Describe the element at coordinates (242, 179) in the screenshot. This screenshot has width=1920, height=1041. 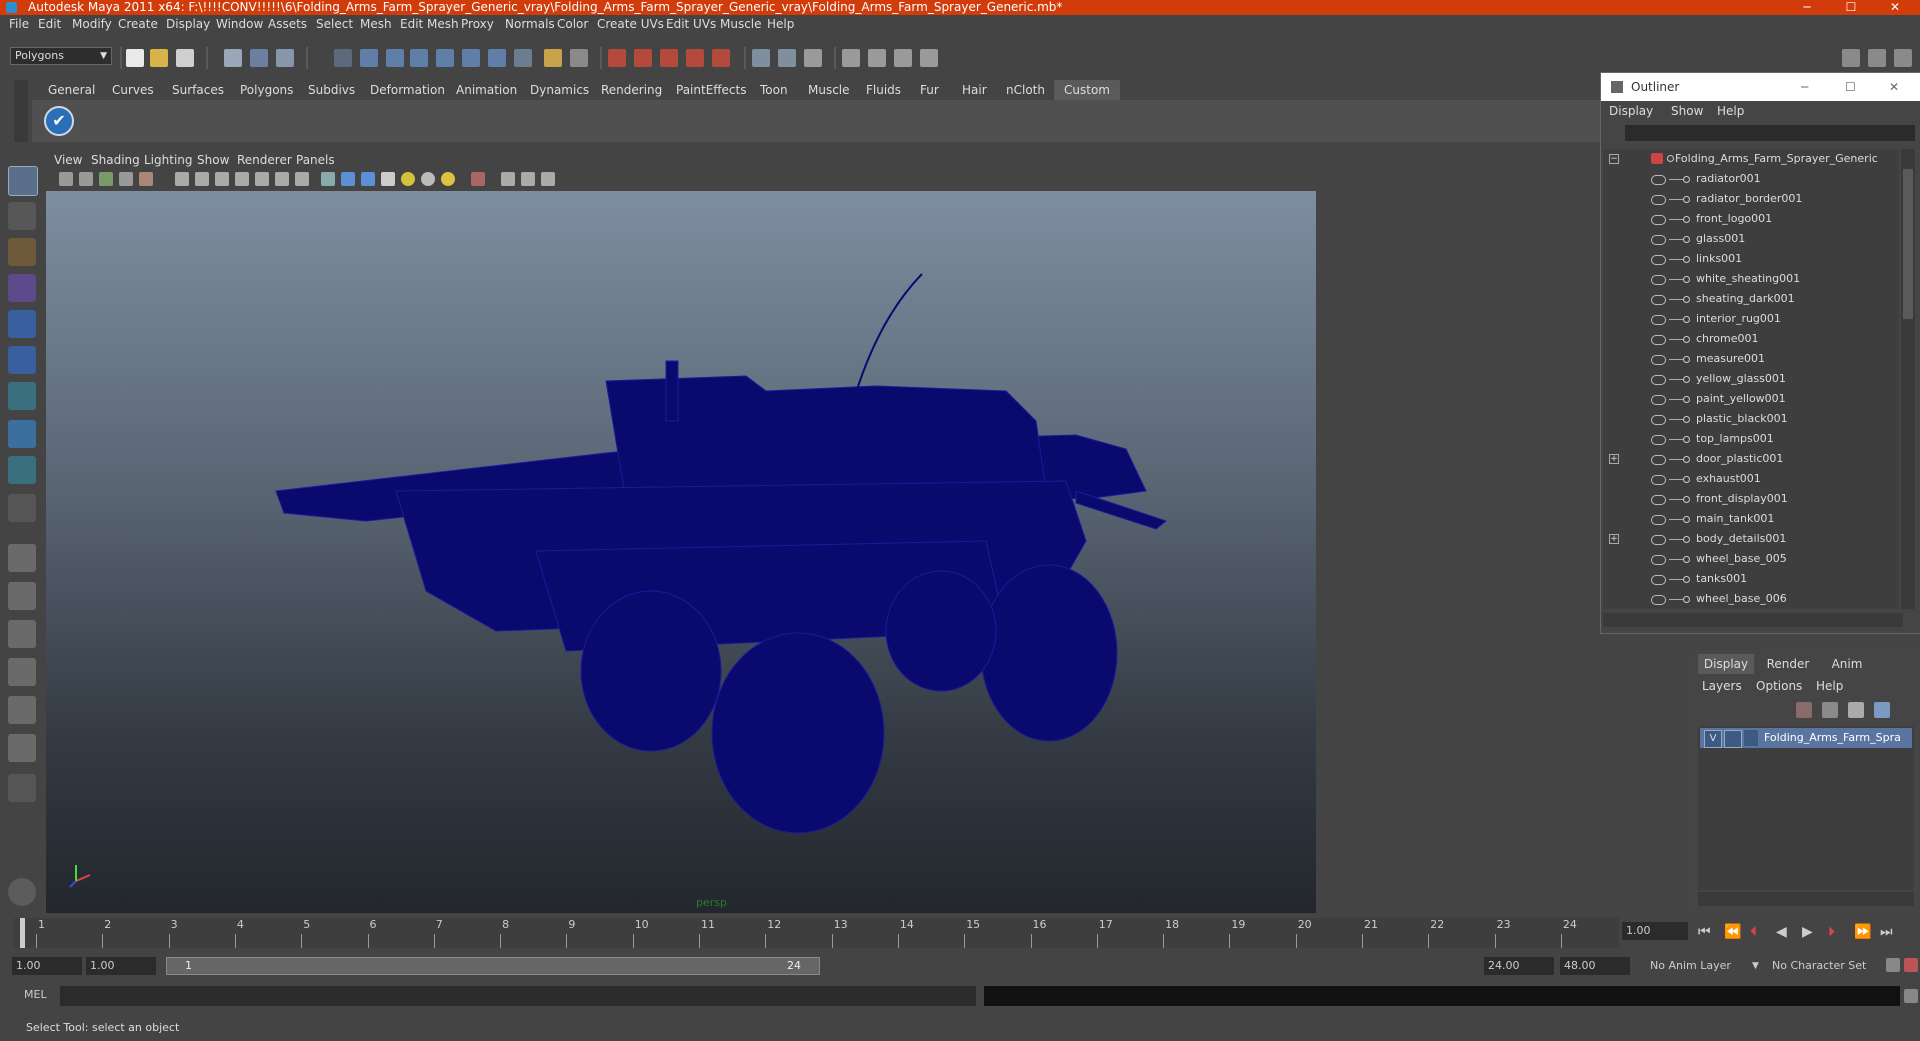
I see `resolution-gate-icon` at that location.